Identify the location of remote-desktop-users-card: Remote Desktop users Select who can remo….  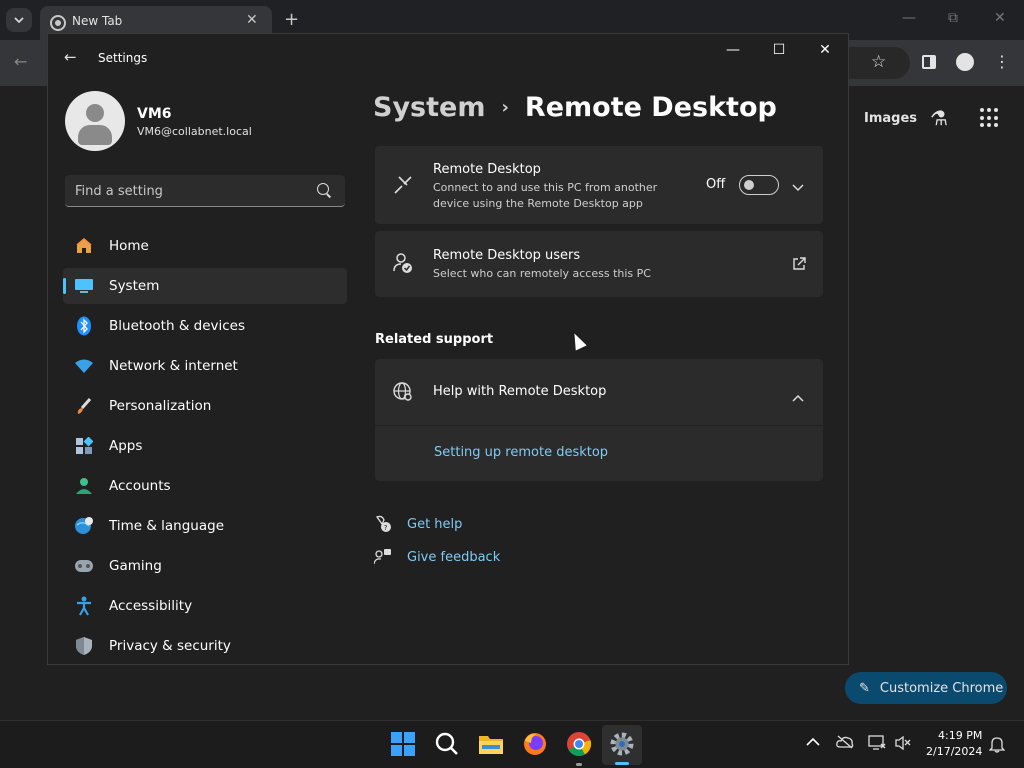
(599, 264).